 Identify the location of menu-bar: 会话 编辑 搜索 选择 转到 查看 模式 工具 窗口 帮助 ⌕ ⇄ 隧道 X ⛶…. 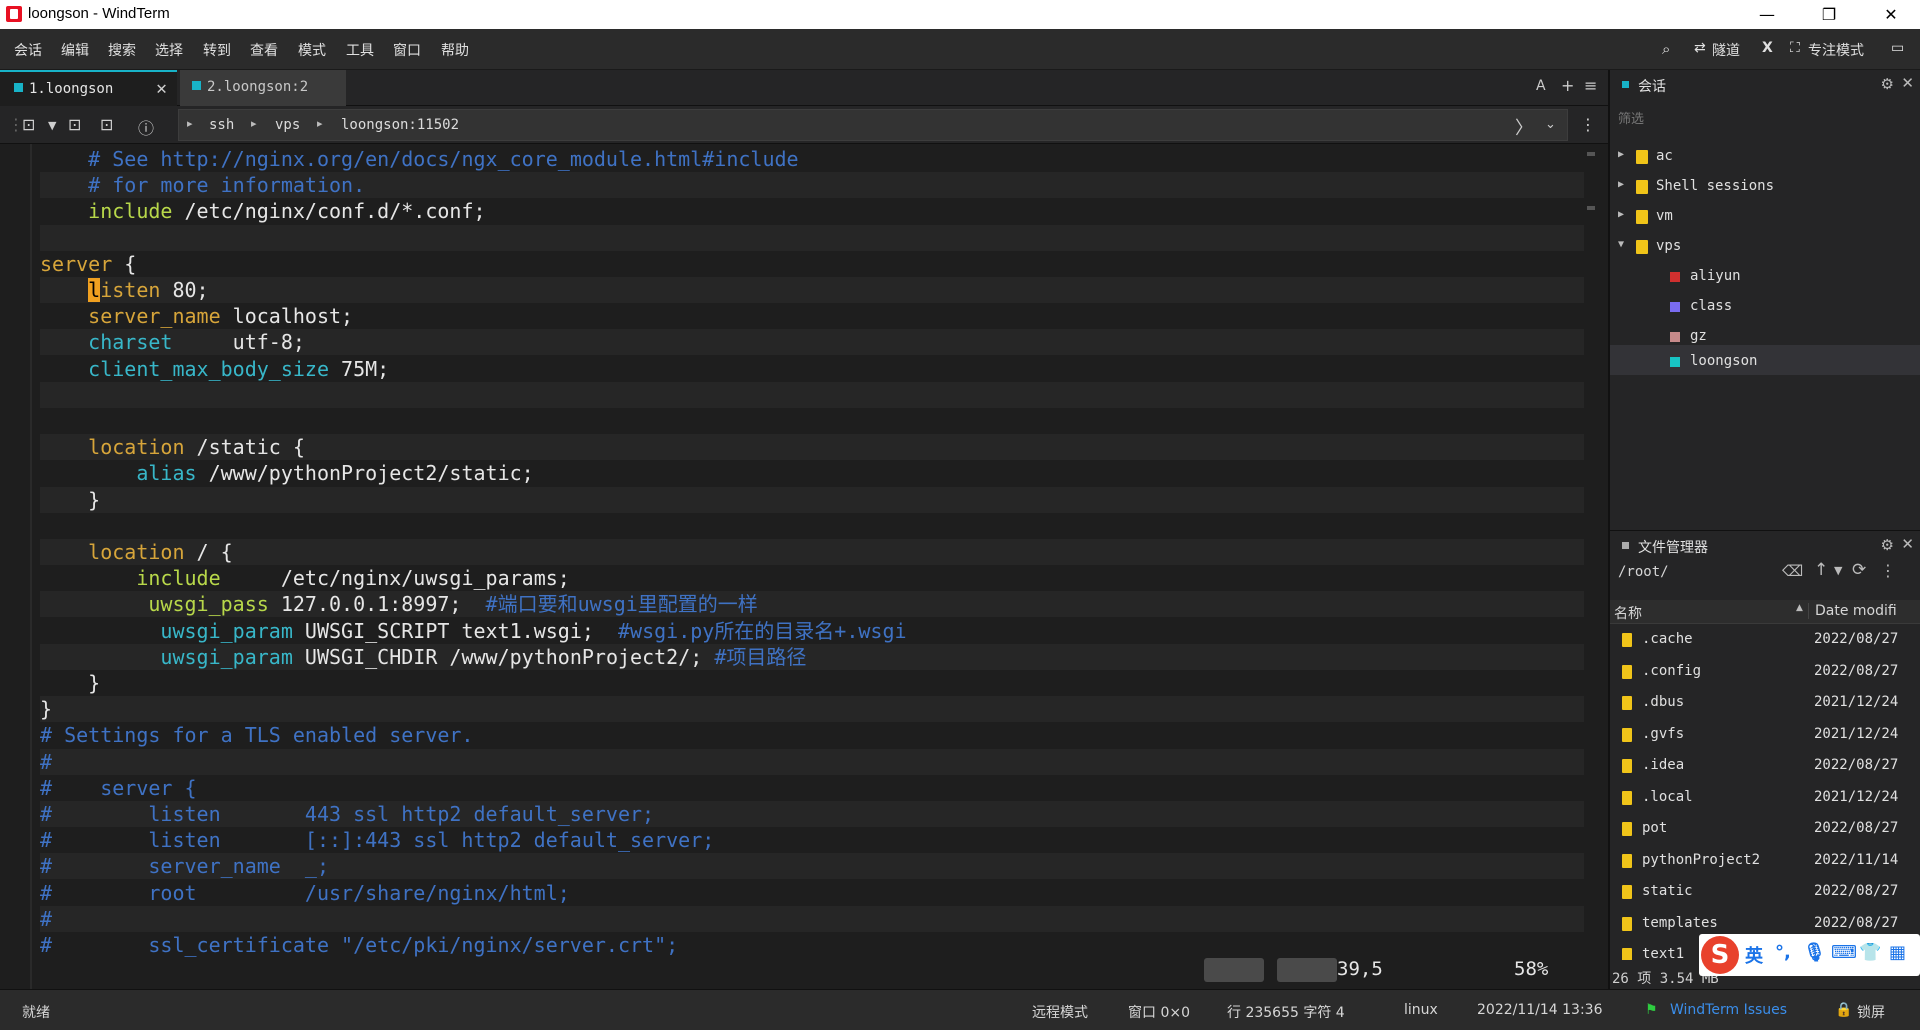
(960, 49).